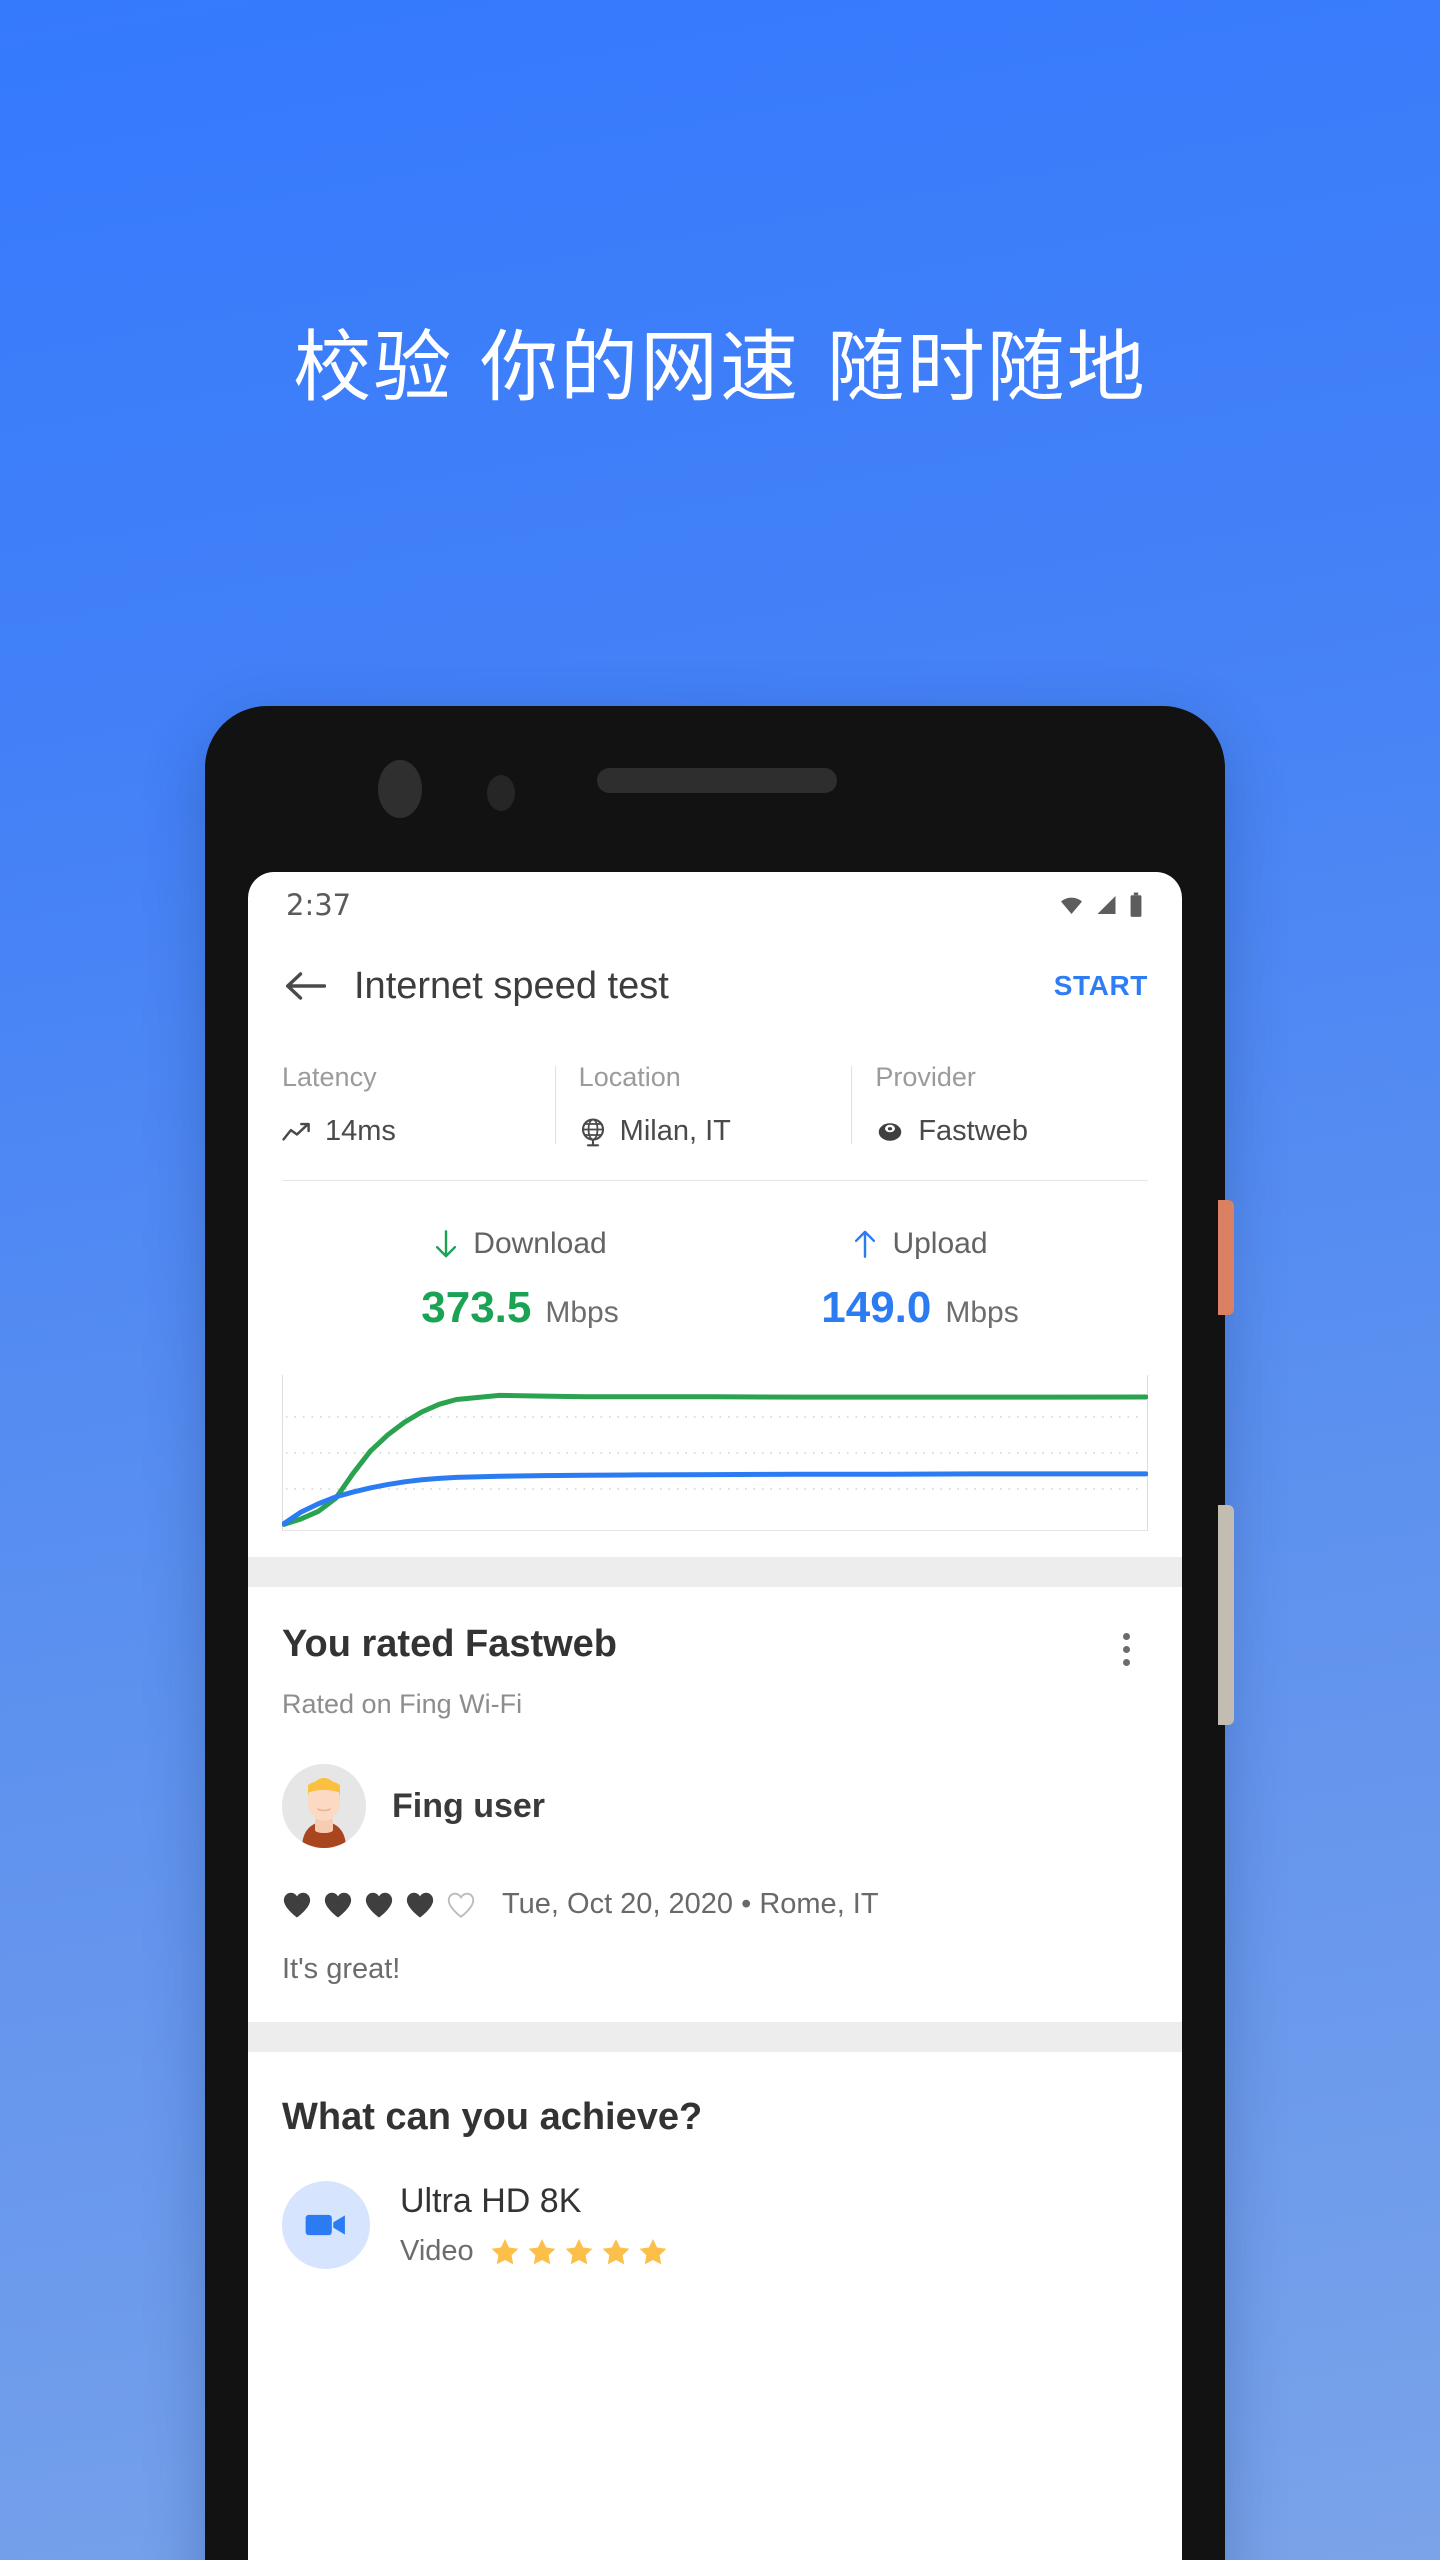  I want to click on trending-up-icon, so click(296, 1131).